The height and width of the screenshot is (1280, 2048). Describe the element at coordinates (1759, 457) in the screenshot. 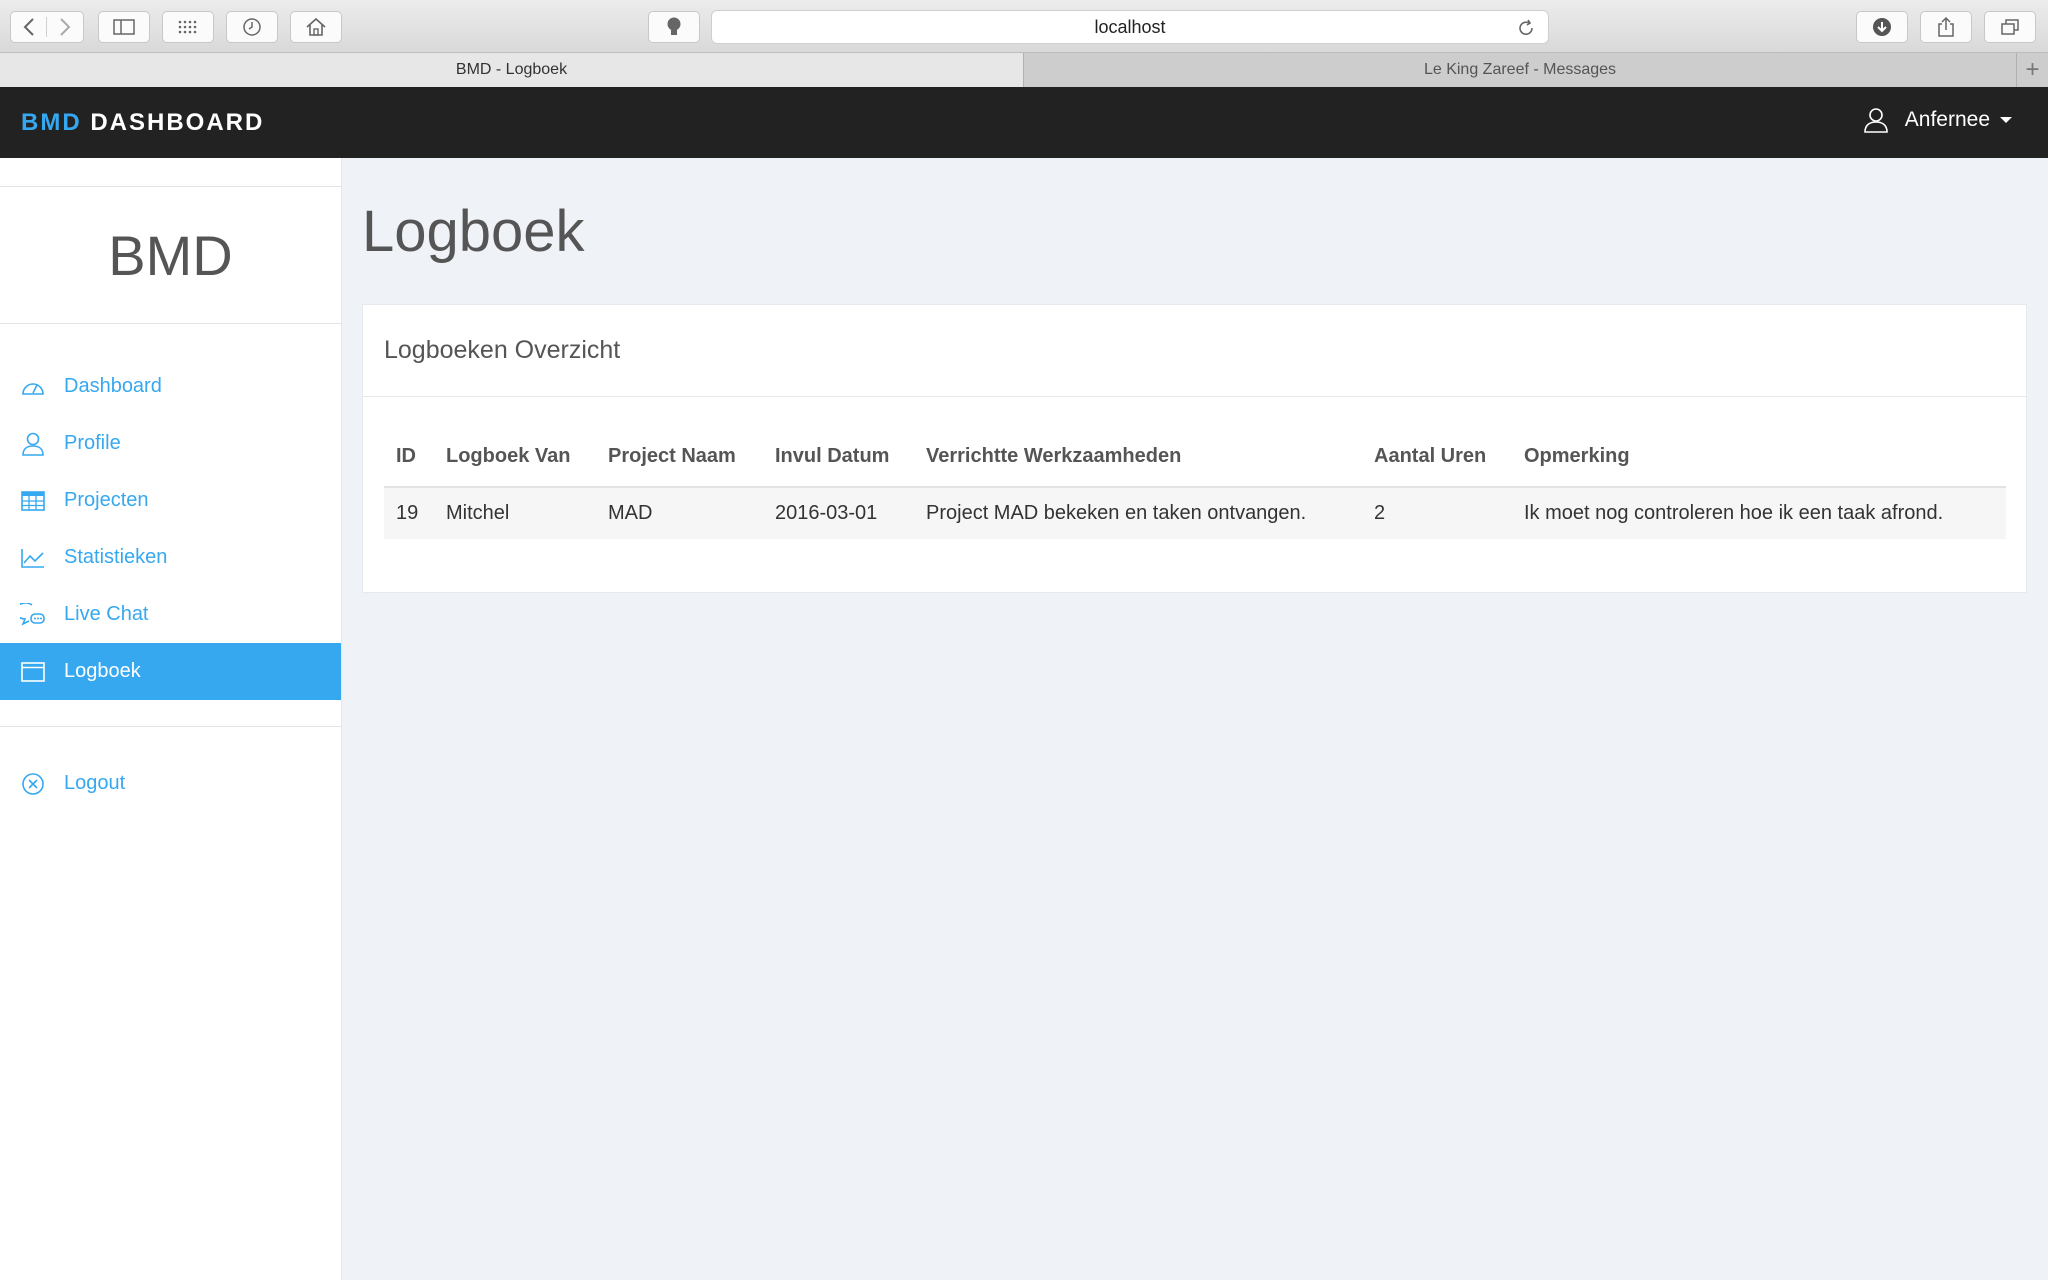

I see `column-header-opmerking: Opmerking` at that location.